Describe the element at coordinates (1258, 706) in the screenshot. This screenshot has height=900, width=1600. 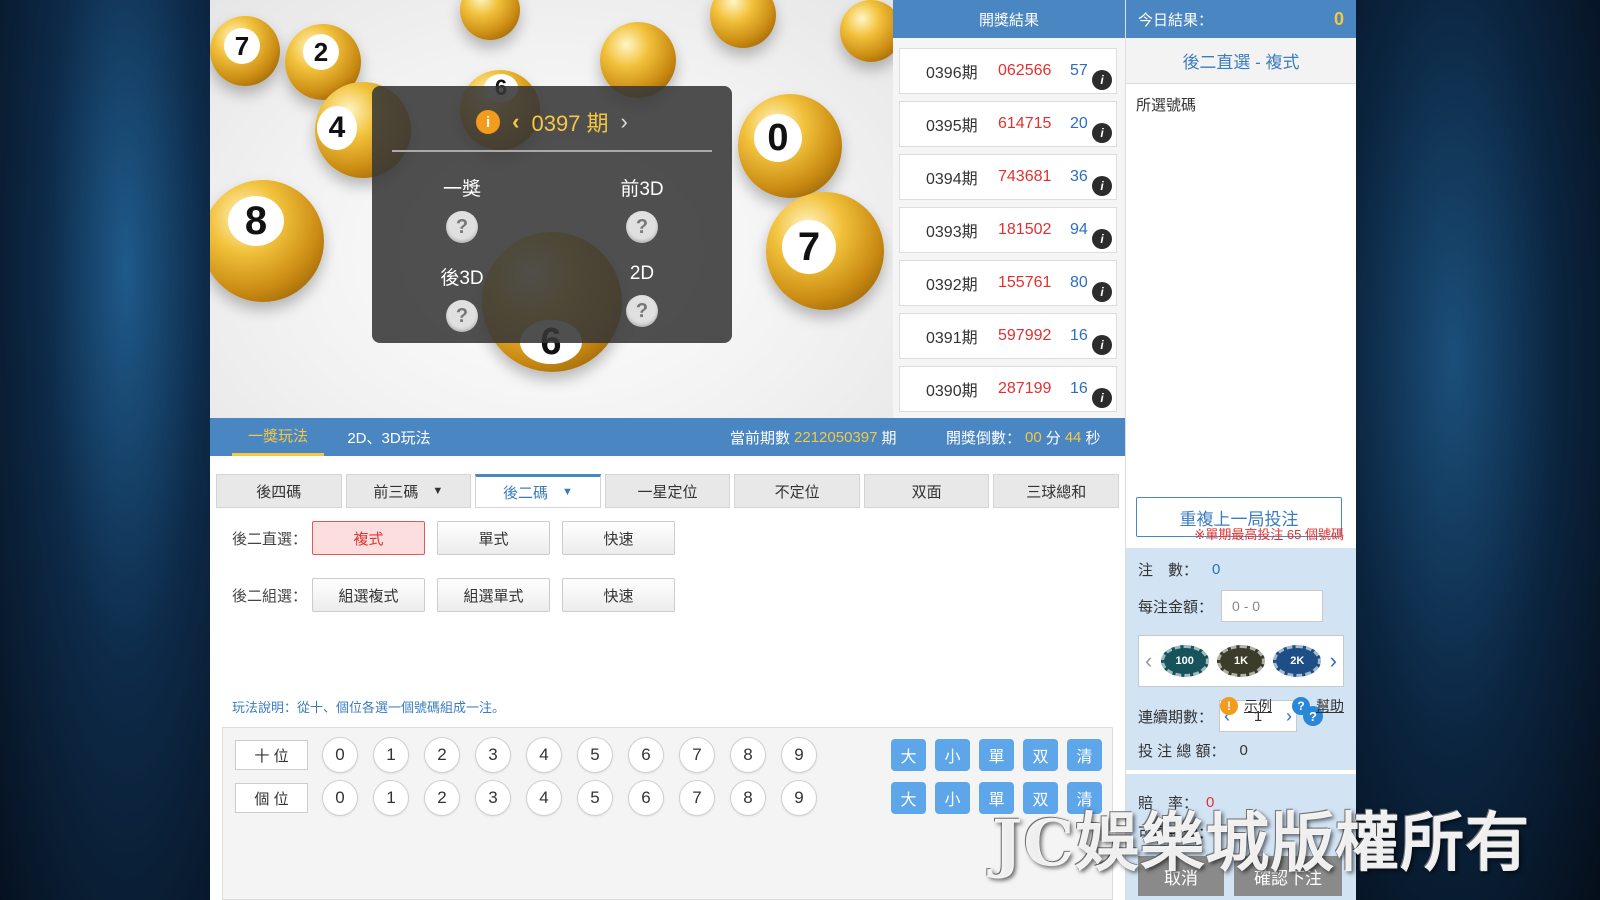
I see `example-link: 示例` at that location.